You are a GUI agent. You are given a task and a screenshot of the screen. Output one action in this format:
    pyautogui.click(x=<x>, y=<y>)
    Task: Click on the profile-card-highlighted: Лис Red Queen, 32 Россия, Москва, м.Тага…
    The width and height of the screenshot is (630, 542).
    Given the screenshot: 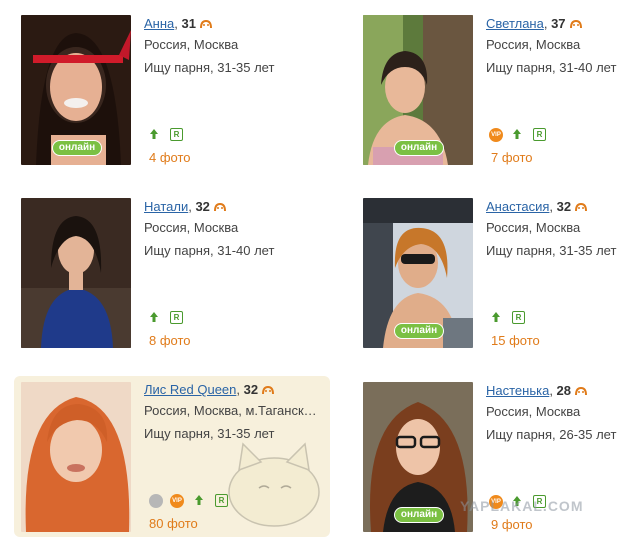 What is the action you would take?
    pyautogui.click(x=172, y=456)
    